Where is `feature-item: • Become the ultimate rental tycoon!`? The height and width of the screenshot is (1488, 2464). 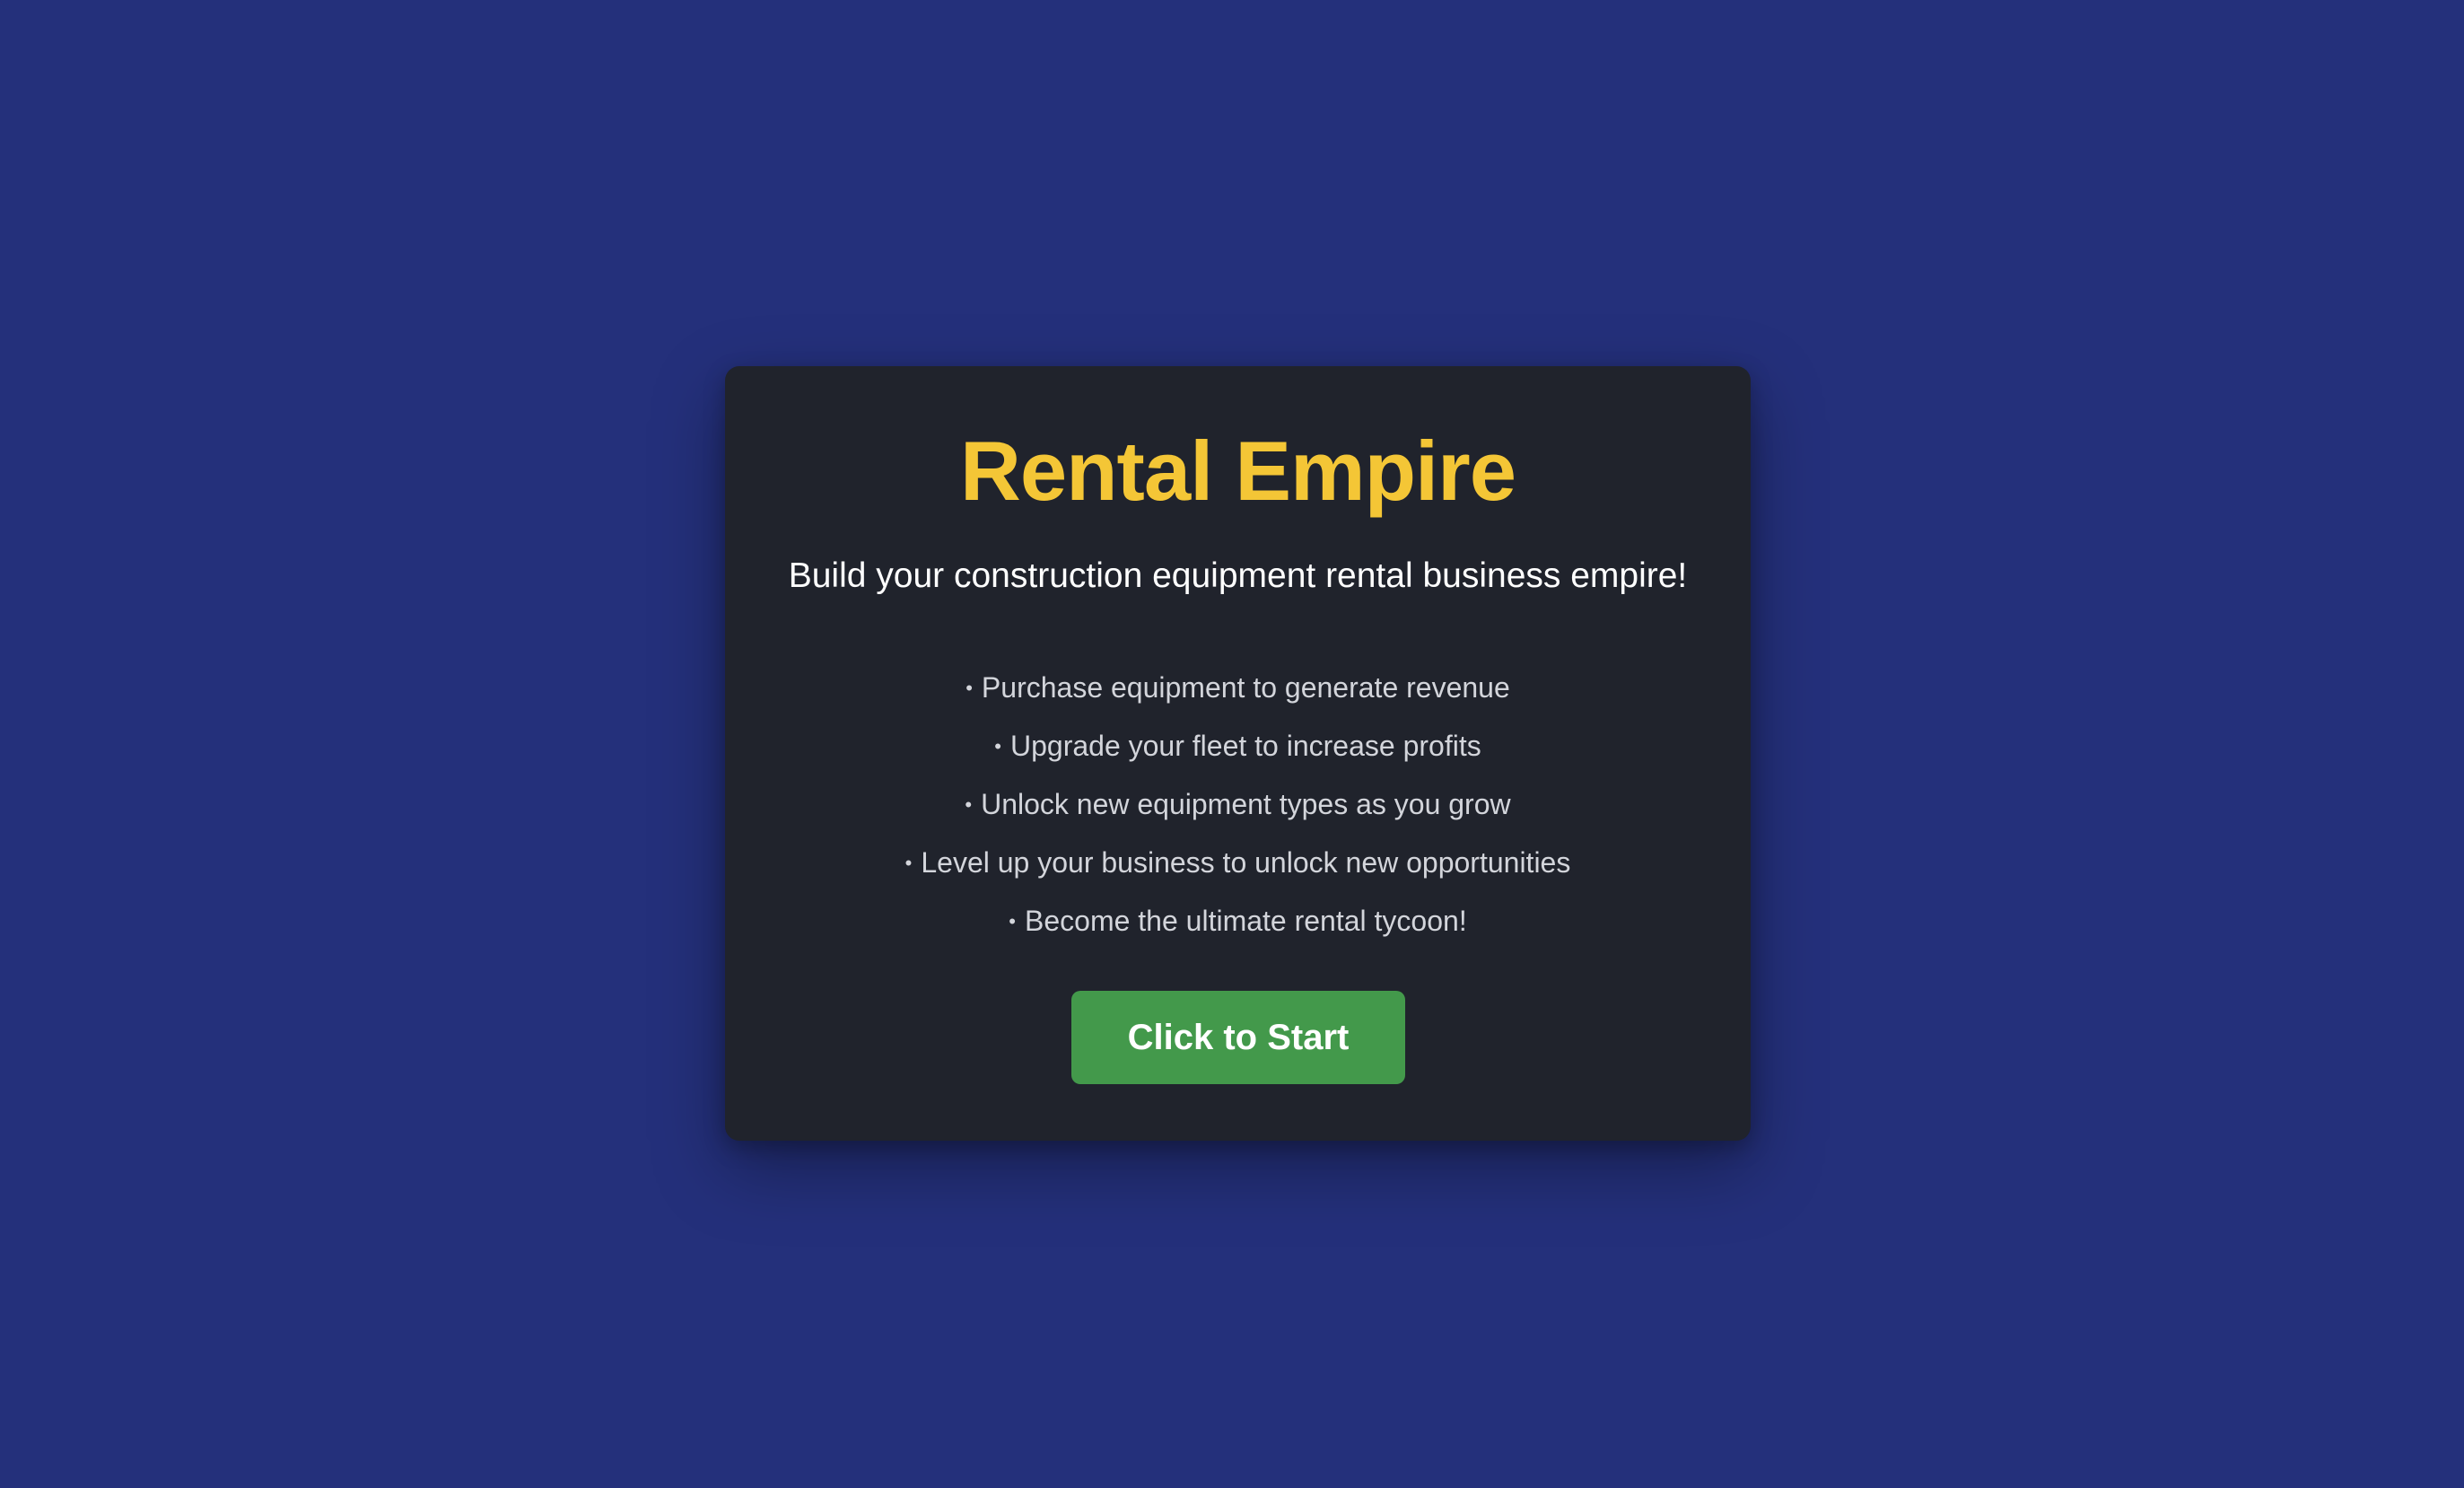
feature-item: • Become the ultimate rental tycoon! is located at coordinates (1238, 921).